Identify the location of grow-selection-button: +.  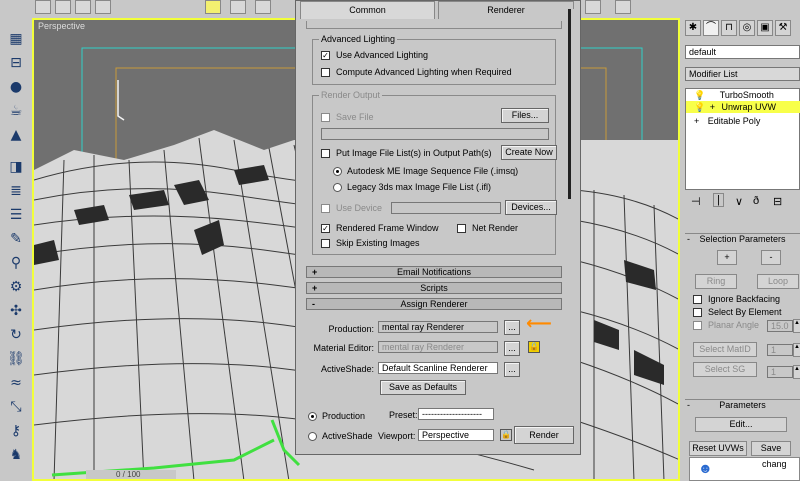
(727, 257).